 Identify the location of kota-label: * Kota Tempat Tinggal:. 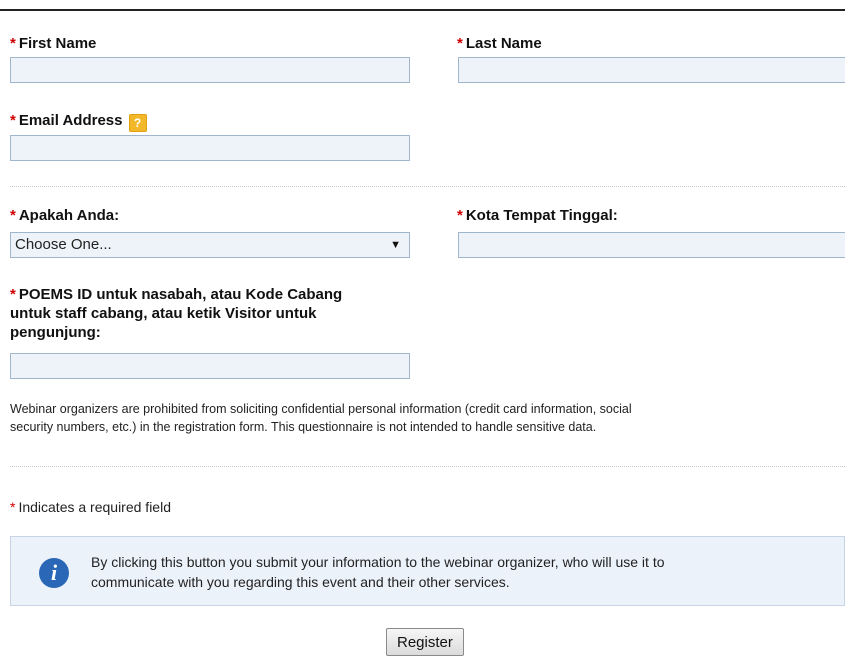
(537, 215).